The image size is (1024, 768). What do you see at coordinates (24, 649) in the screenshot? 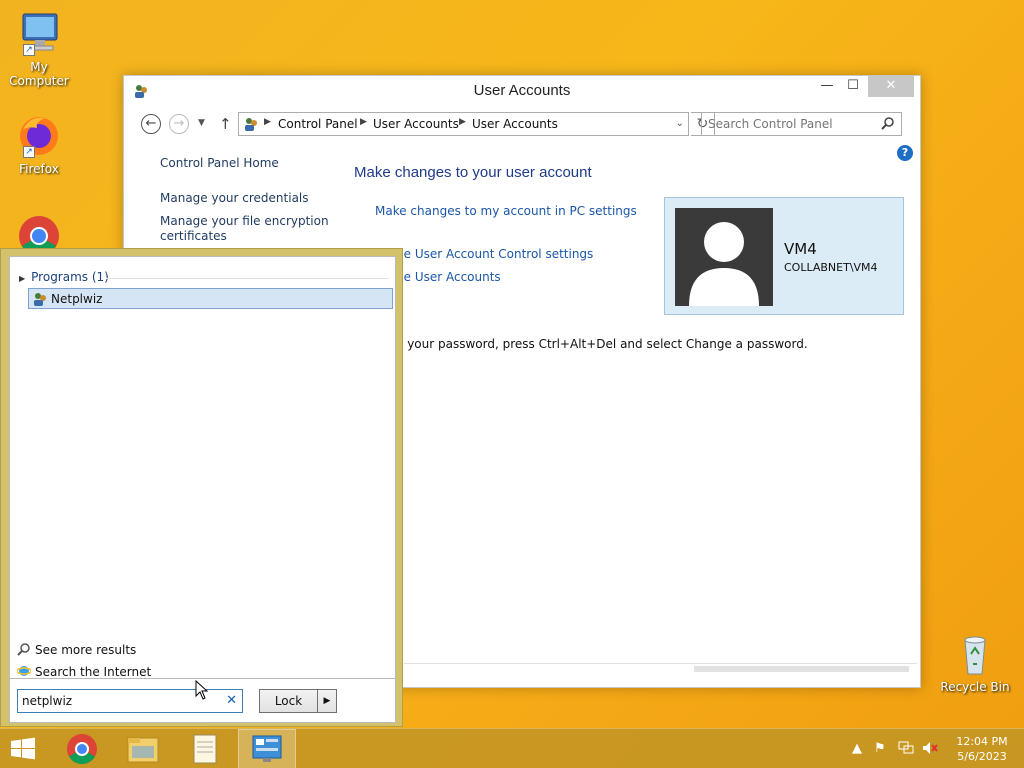
I see `magnifier-icon` at bounding box center [24, 649].